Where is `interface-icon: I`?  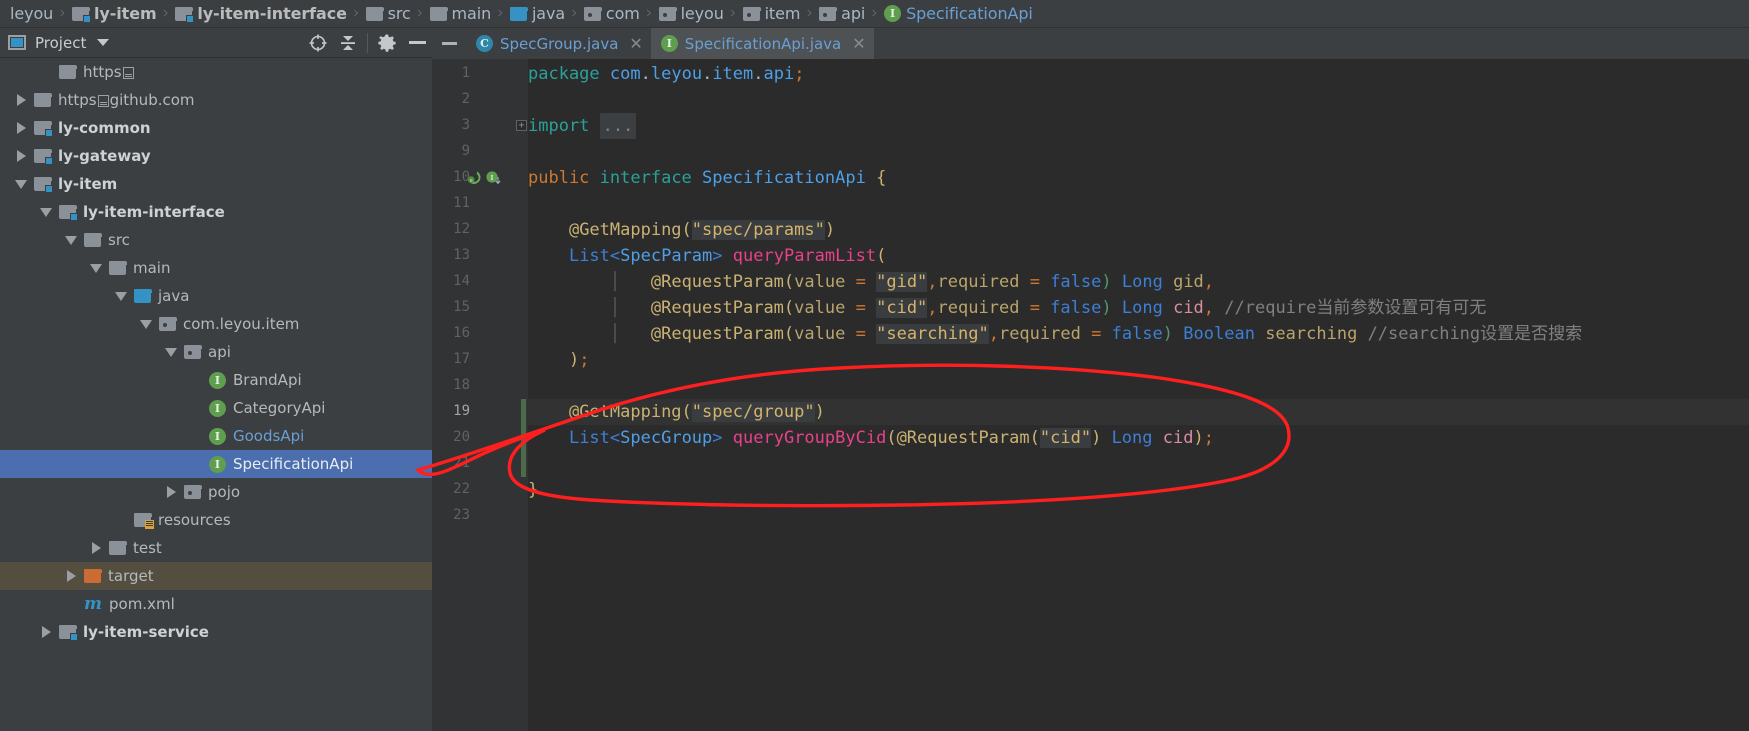 interface-icon: I is located at coordinates (217, 464).